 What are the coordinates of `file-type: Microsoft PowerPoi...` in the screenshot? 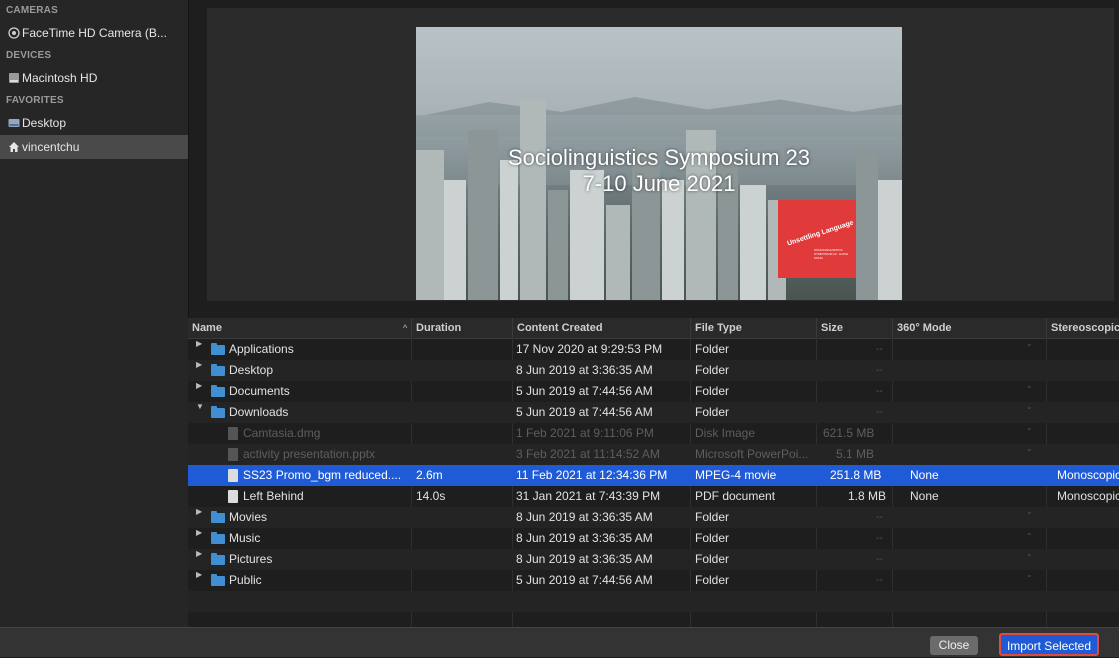 It's located at (752, 454).